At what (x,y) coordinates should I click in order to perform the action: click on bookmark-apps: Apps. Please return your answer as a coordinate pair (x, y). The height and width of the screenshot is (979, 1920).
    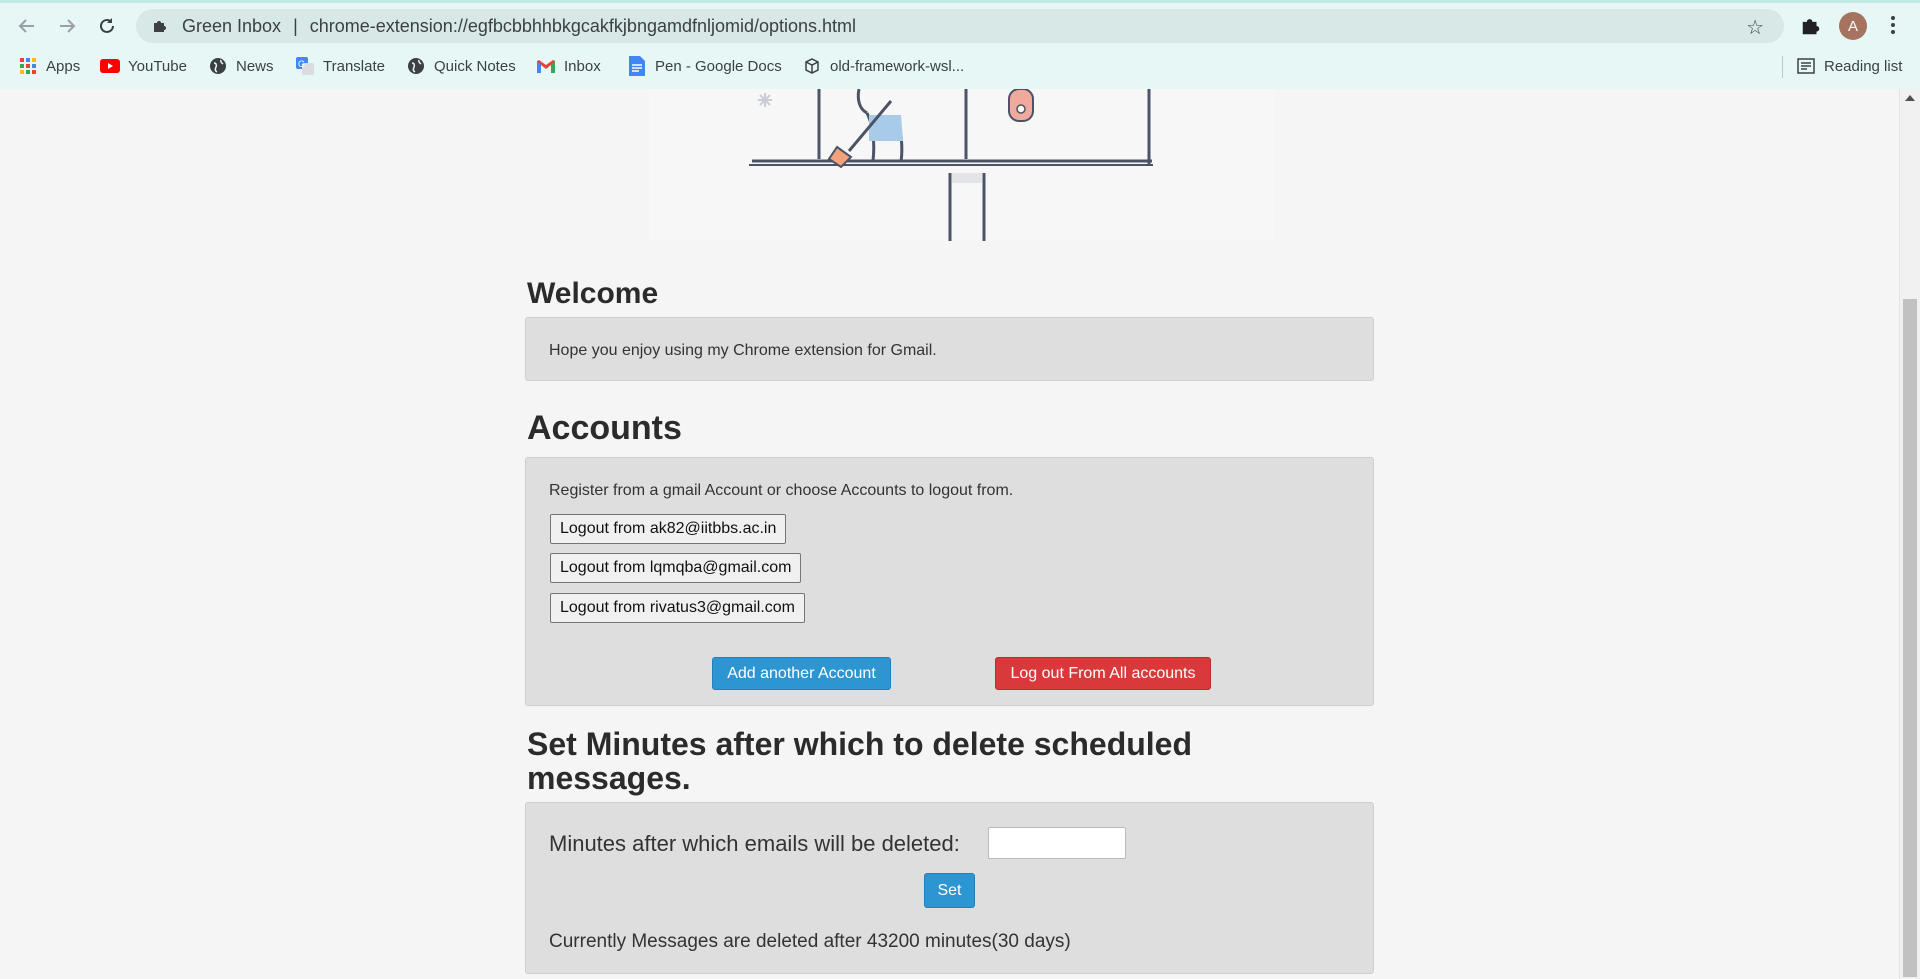
    Looking at the image, I should click on (49, 66).